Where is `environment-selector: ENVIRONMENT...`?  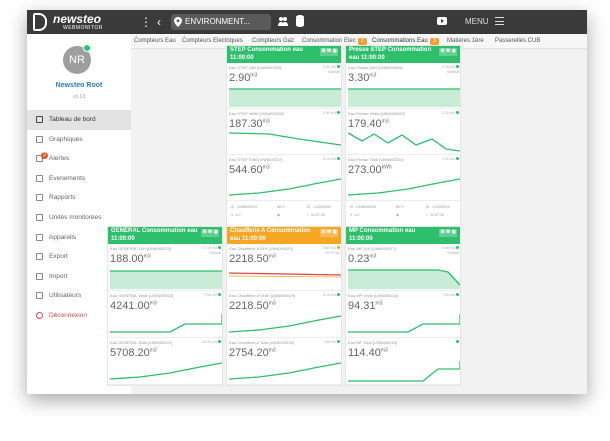
environment-selector: ENVIRONMENT... is located at coordinates (221, 22).